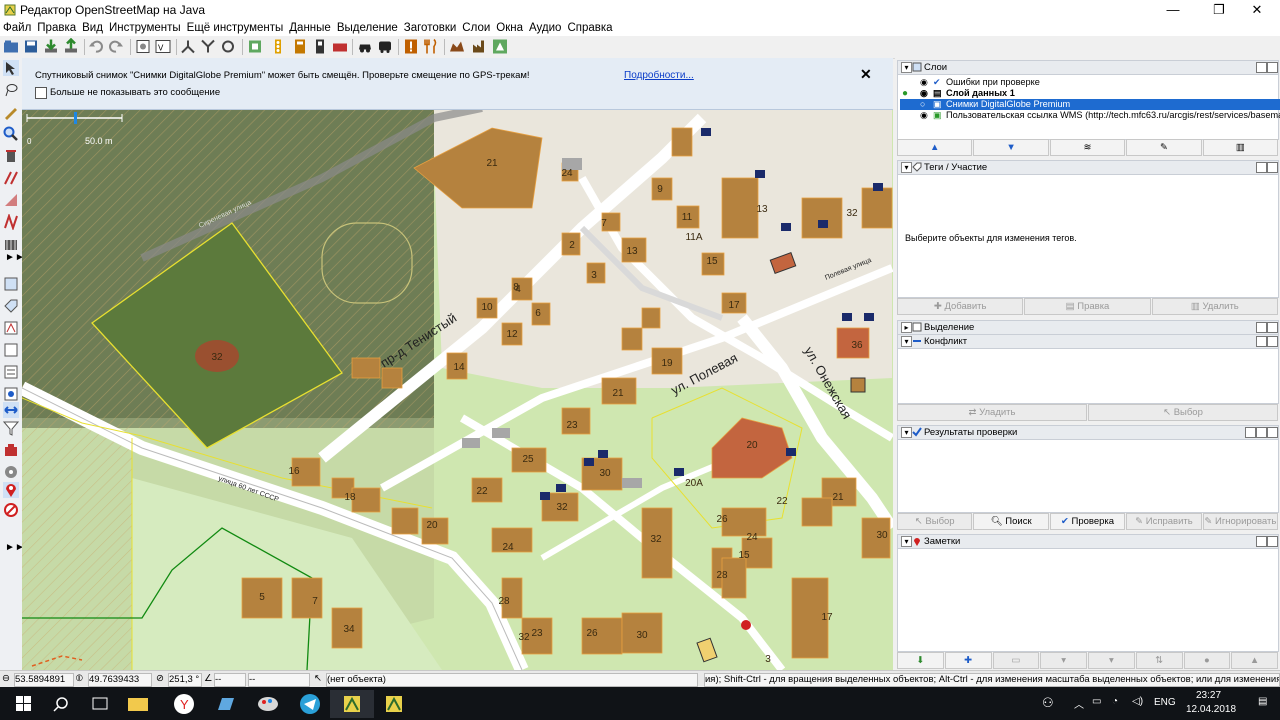  I want to click on note-status-button: ●, so click(1207, 660).